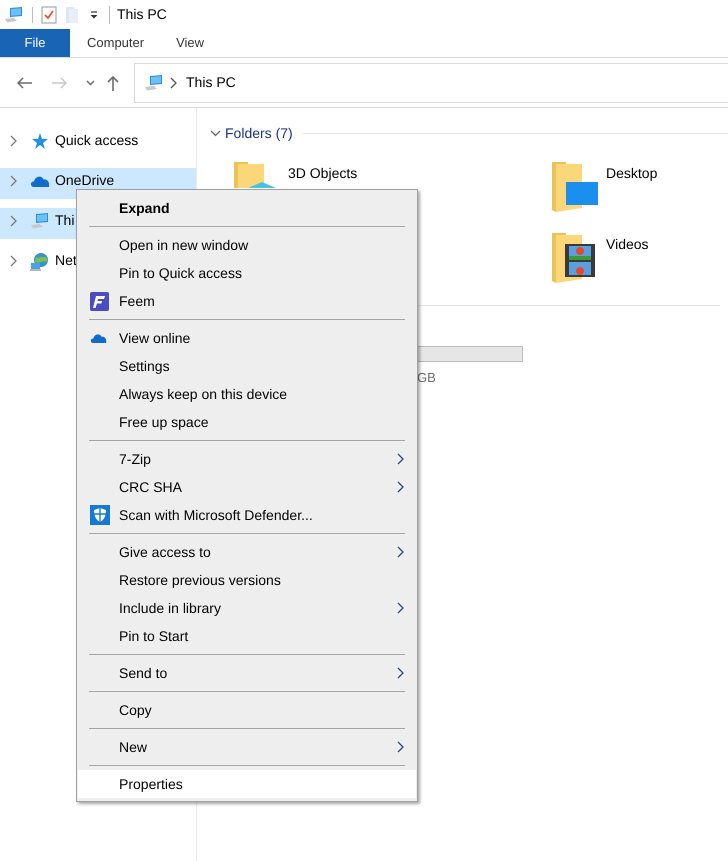  I want to click on window-title: This PC, so click(142, 14).